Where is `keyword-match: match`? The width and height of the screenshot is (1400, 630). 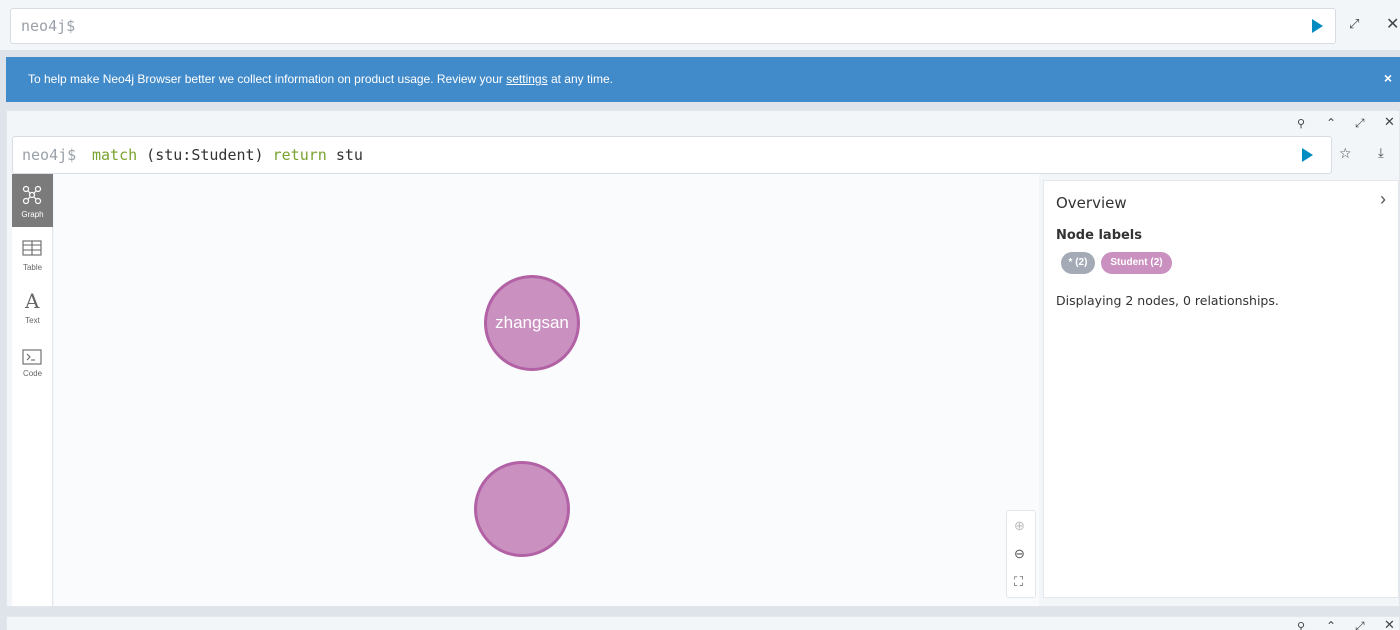
keyword-match: match is located at coordinates (115, 155).